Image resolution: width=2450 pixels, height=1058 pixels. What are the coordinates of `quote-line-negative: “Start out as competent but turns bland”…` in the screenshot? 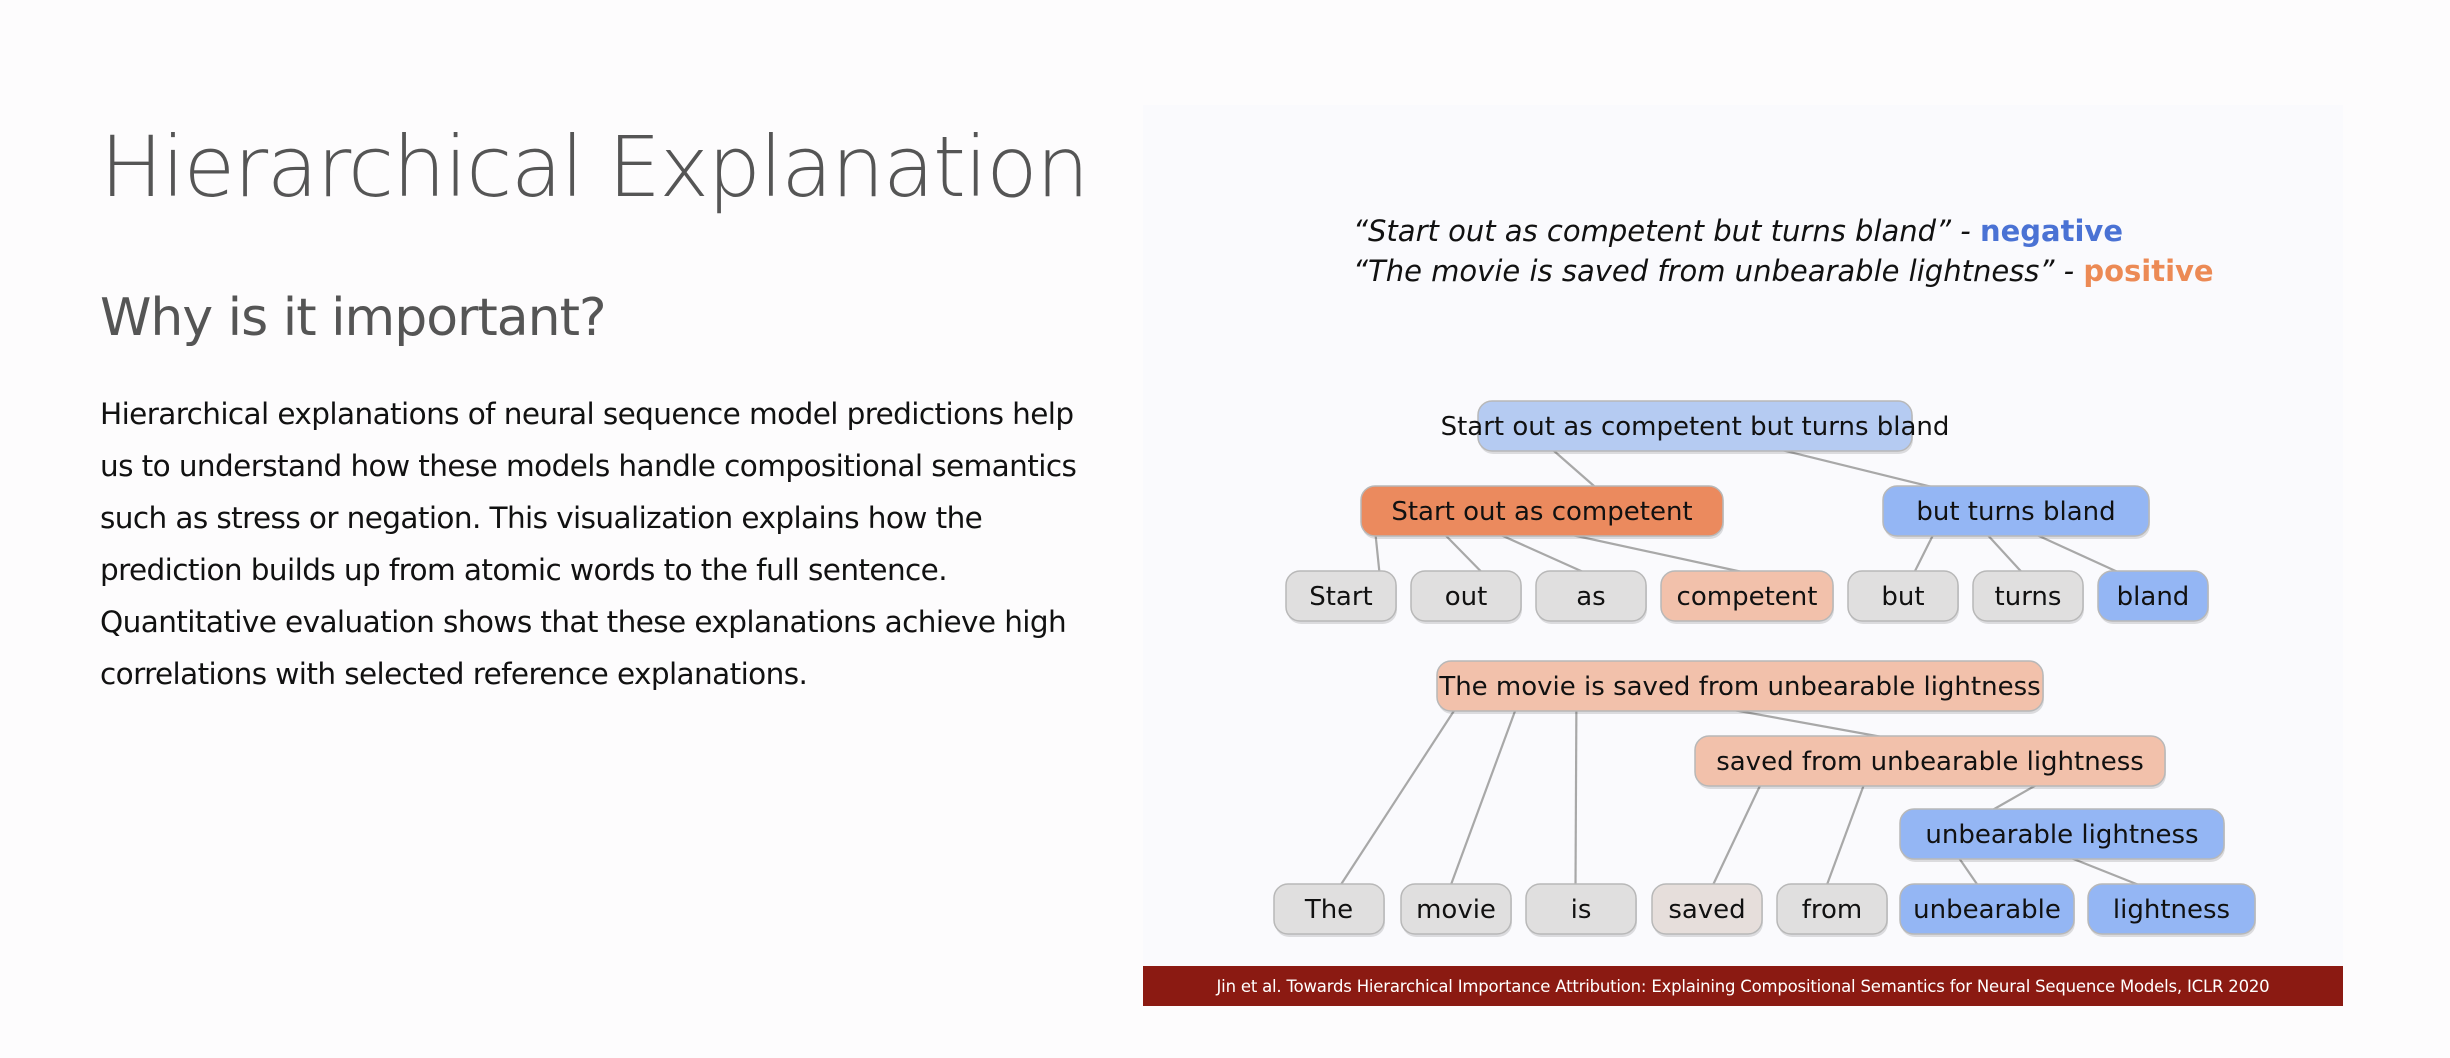 It's located at (1738, 231).